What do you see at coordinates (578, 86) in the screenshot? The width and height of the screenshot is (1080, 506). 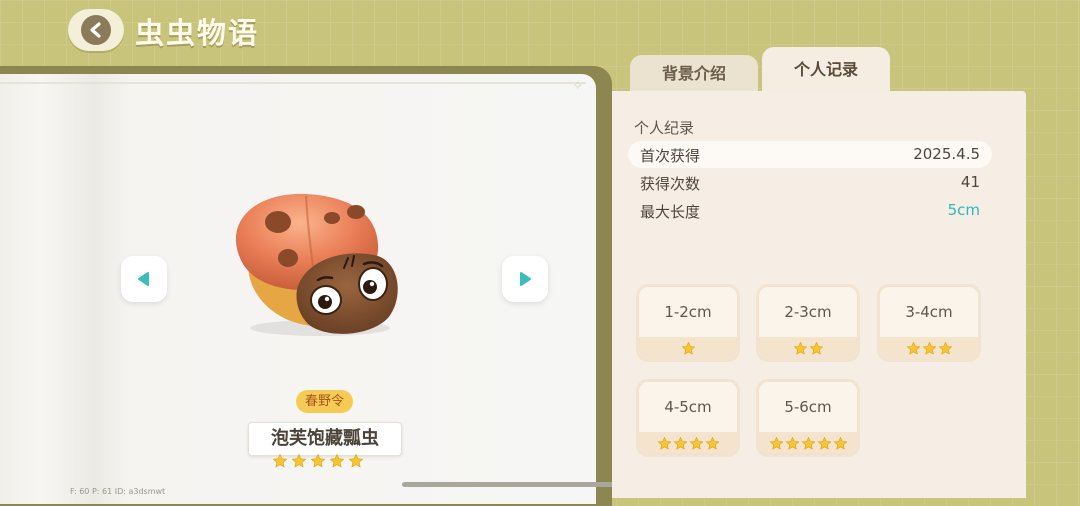 I see `page-corner-icon: ✧` at bounding box center [578, 86].